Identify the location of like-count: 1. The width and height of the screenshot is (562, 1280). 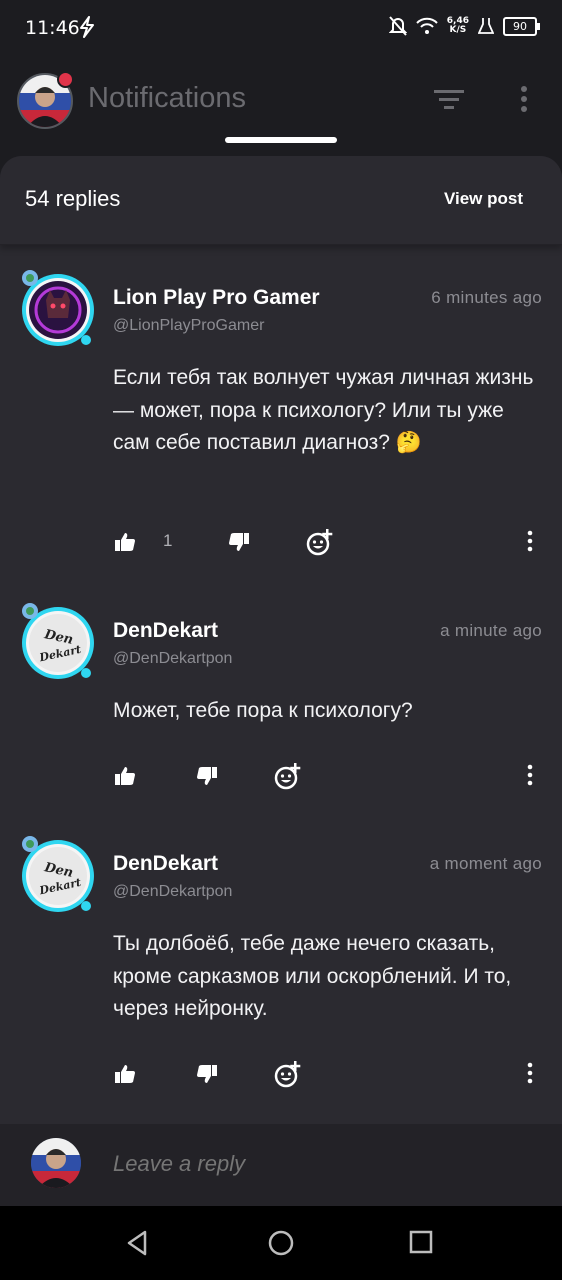
(168, 540).